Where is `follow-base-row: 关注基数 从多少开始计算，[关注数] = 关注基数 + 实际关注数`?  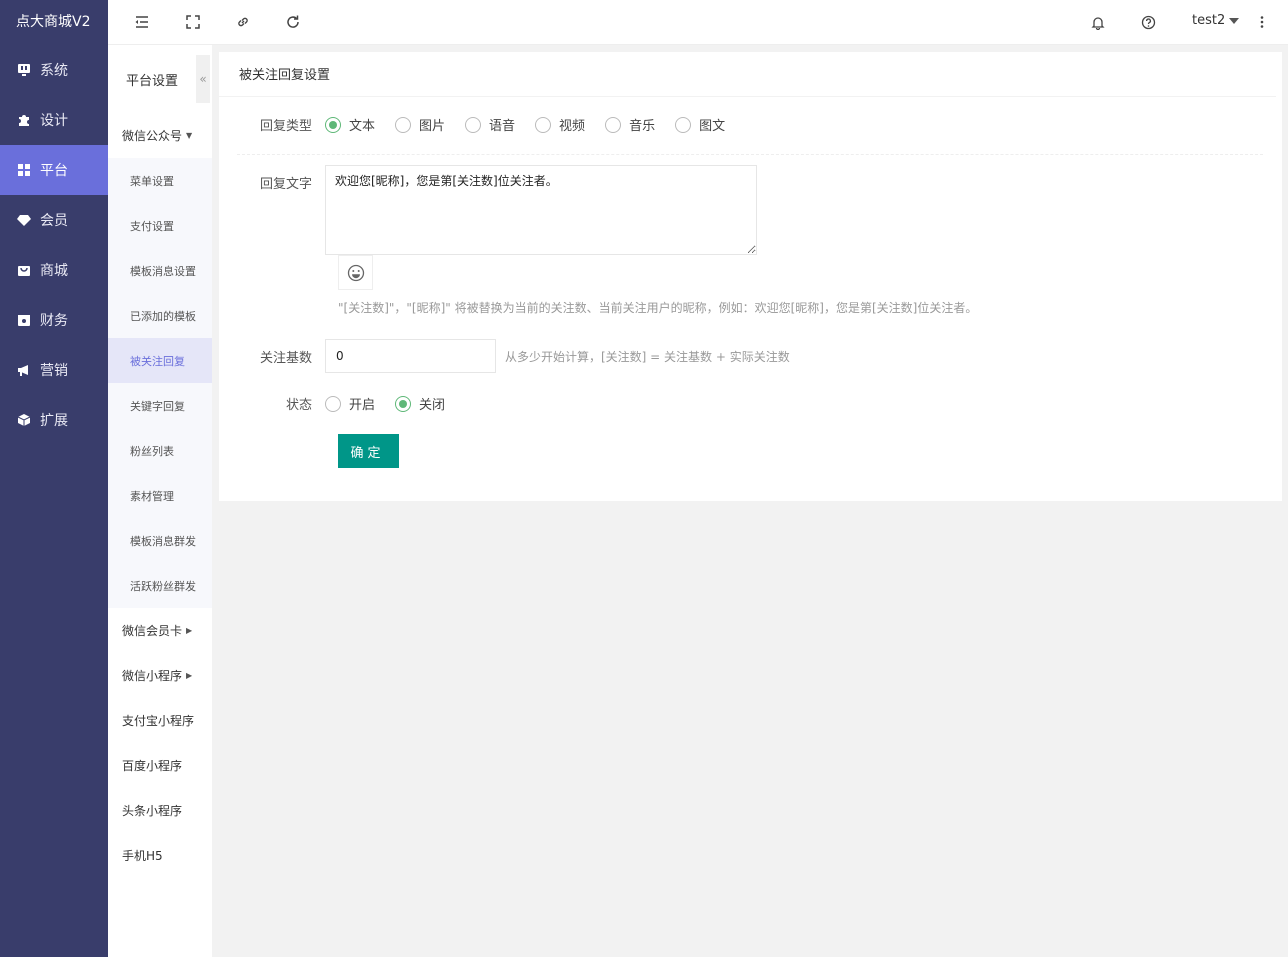 follow-base-row: 关注基数 从多少开始计算，[关注数] = 关注基数 + 实际关注数 is located at coordinates (504, 356).